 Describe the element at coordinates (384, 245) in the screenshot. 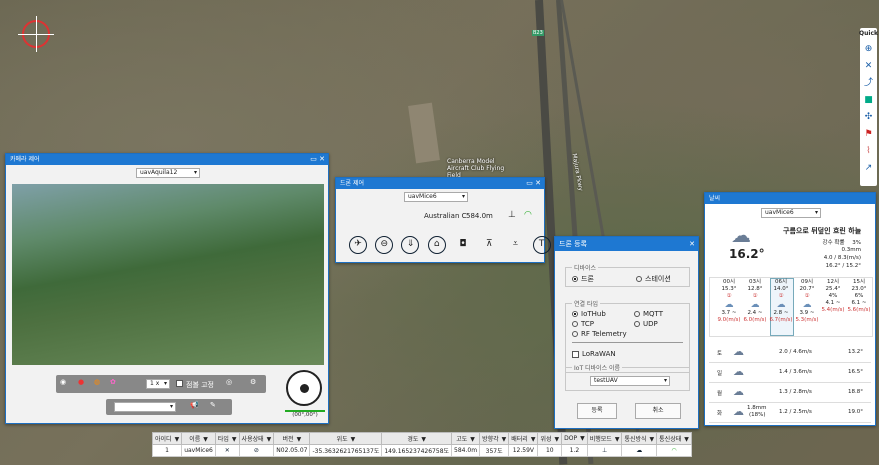

I see `hover-icon: ⊖` at that location.